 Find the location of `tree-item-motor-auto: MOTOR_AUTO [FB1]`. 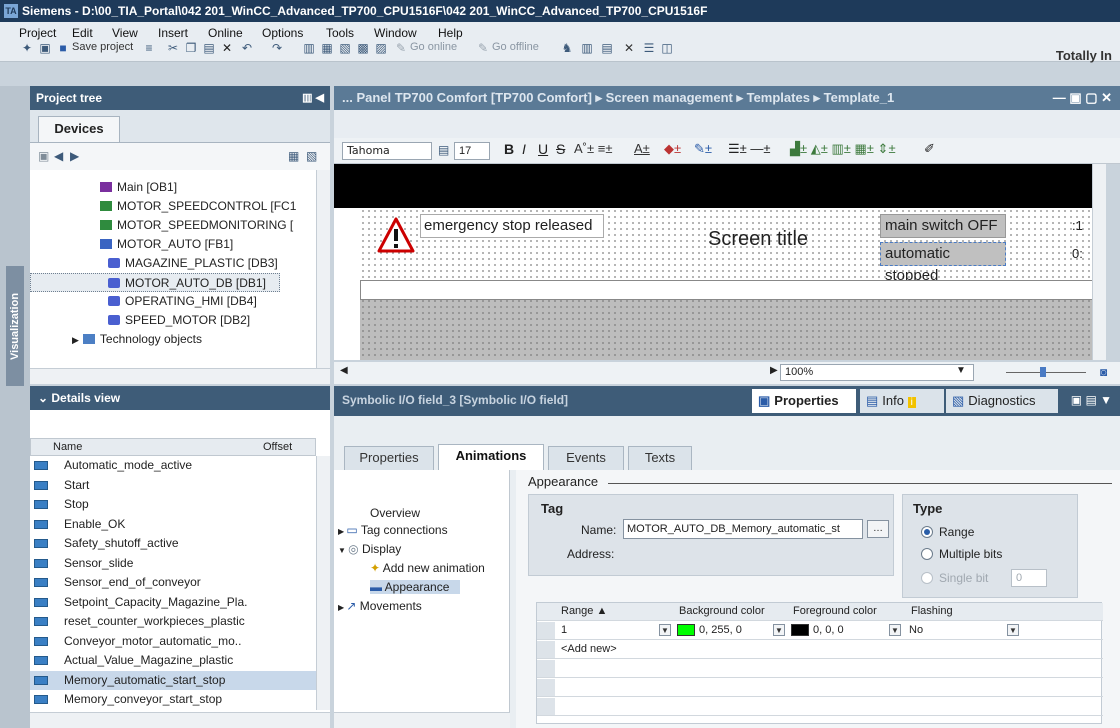

tree-item-motor-auto: MOTOR_AUTO [FB1] is located at coordinates (166, 244).